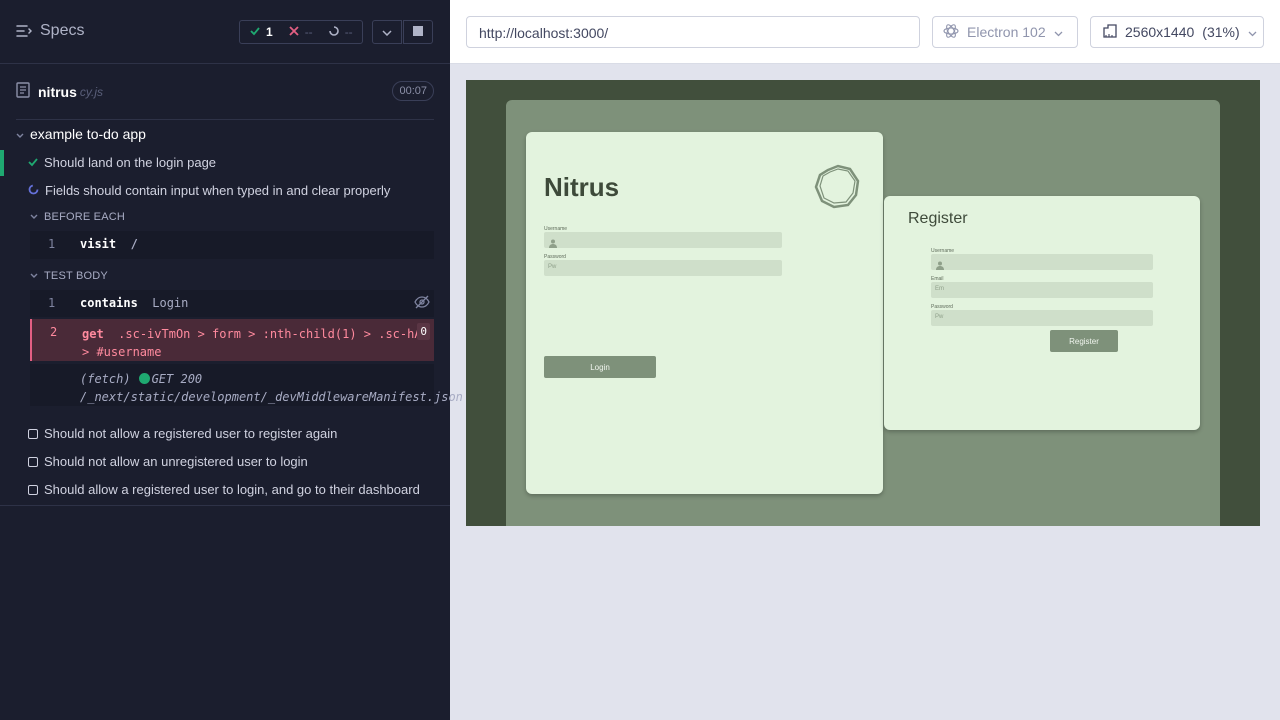 The image size is (1280, 720). I want to click on x-icon, so click(294, 32).